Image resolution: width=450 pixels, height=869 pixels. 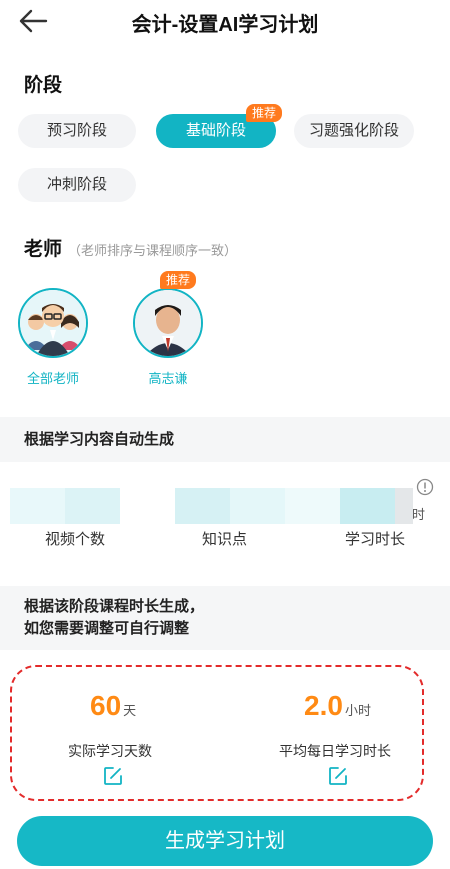 What do you see at coordinates (43, 85) in the screenshot?
I see `stage-section-title: 阶段` at bounding box center [43, 85].